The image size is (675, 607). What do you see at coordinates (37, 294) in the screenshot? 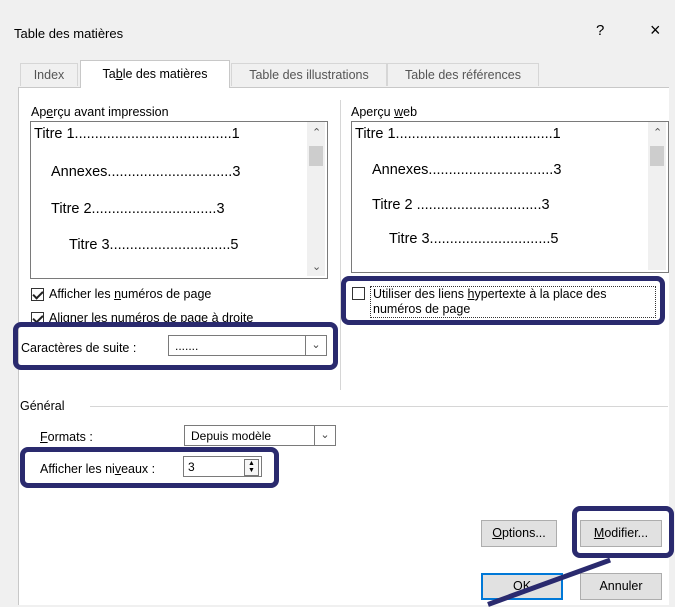
I see `show-page-numbers-checkbox` at bounding box center [37, 294].